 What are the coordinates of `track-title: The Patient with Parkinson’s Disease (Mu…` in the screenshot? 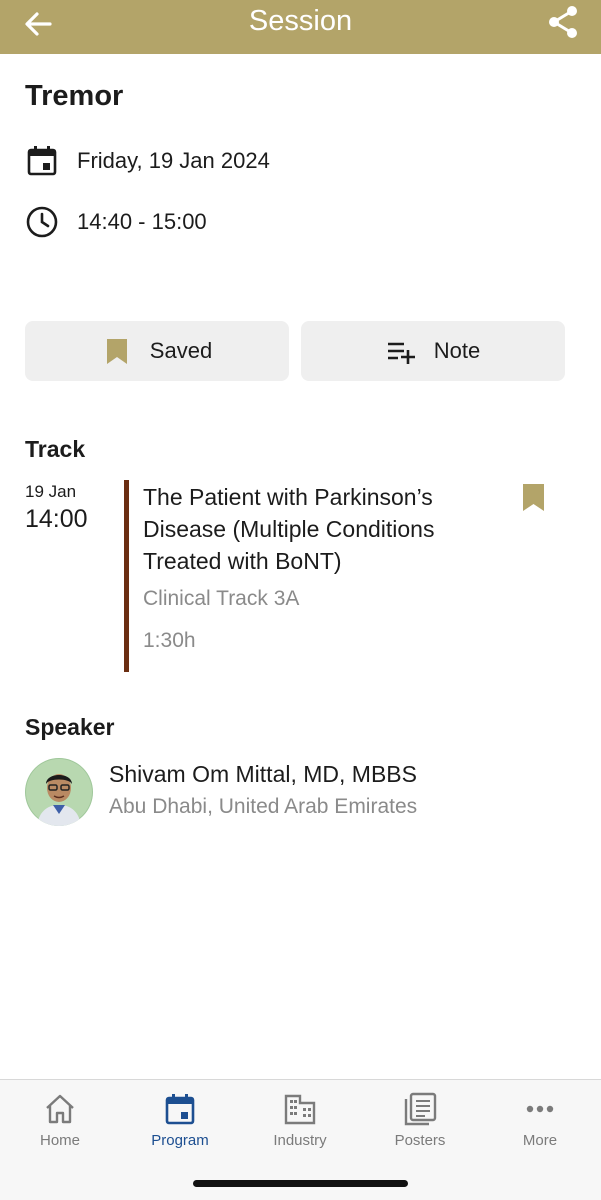 It's located at (289, 529).